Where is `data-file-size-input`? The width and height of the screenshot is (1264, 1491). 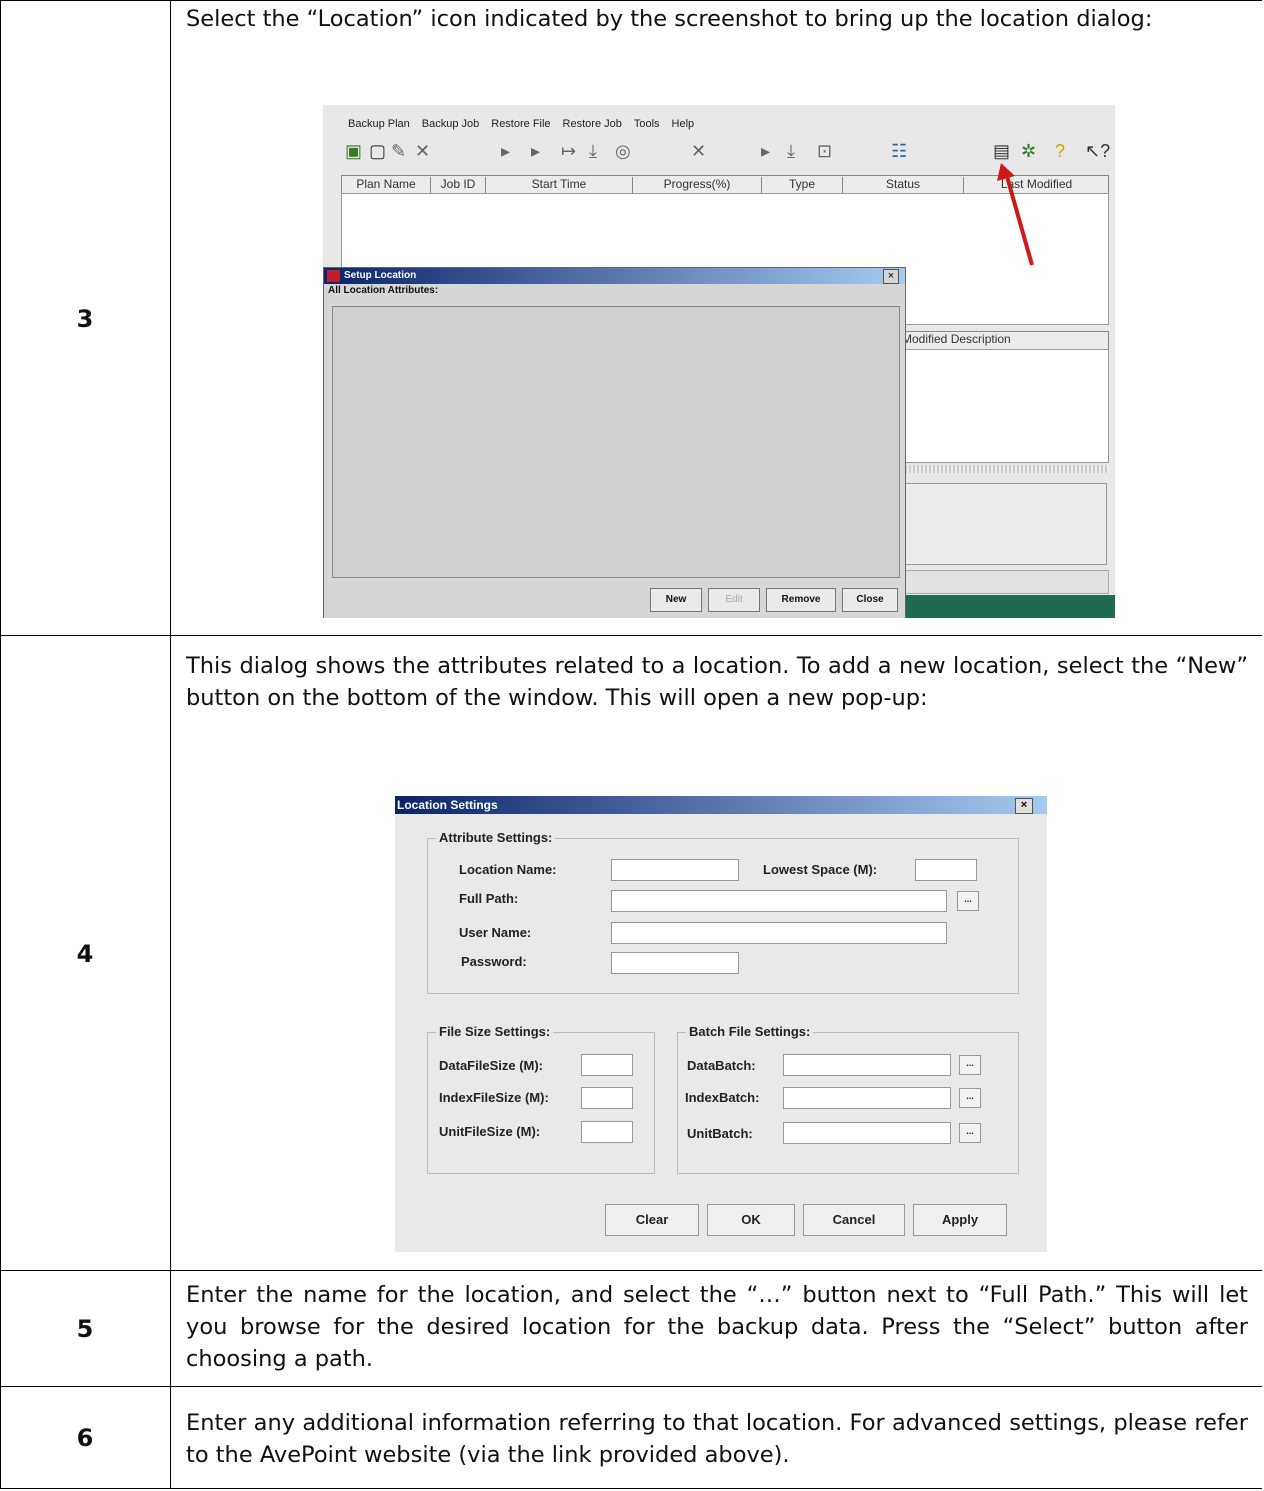
data-file-size-input is located at coordinates (607, 1065).